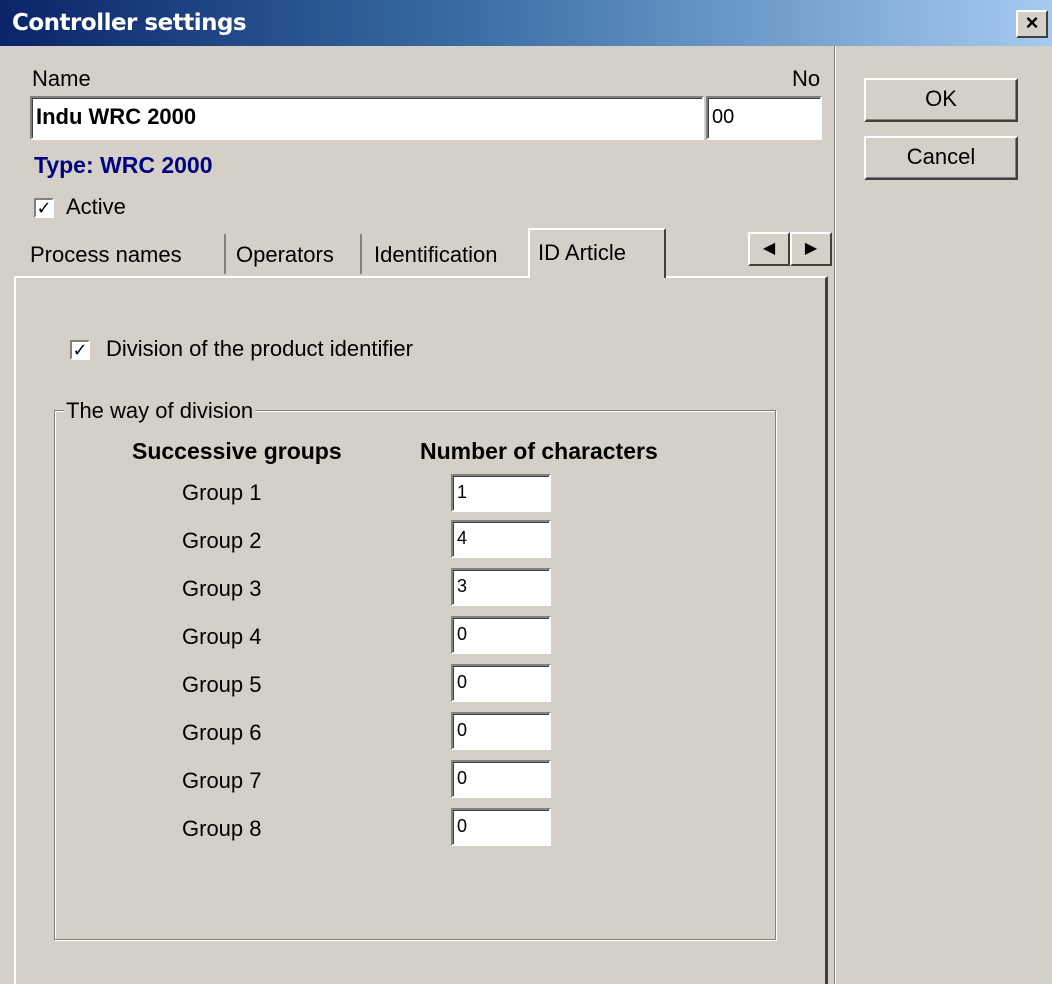  What do you see at coordinates (259, 348) in the screenshot?
I see `division-label: Division of the product identifier` at bounding box center [259, 348].